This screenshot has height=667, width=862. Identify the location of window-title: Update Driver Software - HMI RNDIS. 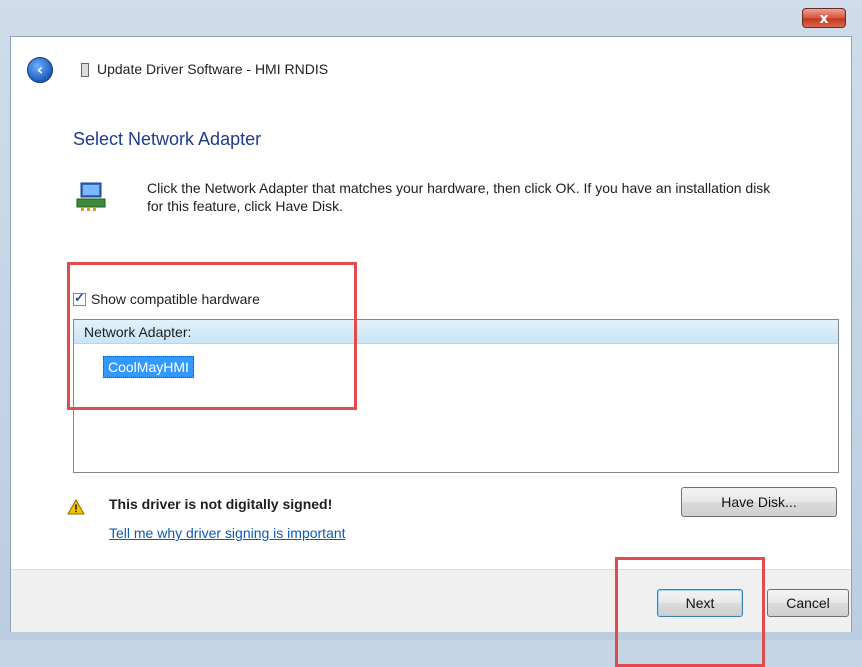
(213, 69).